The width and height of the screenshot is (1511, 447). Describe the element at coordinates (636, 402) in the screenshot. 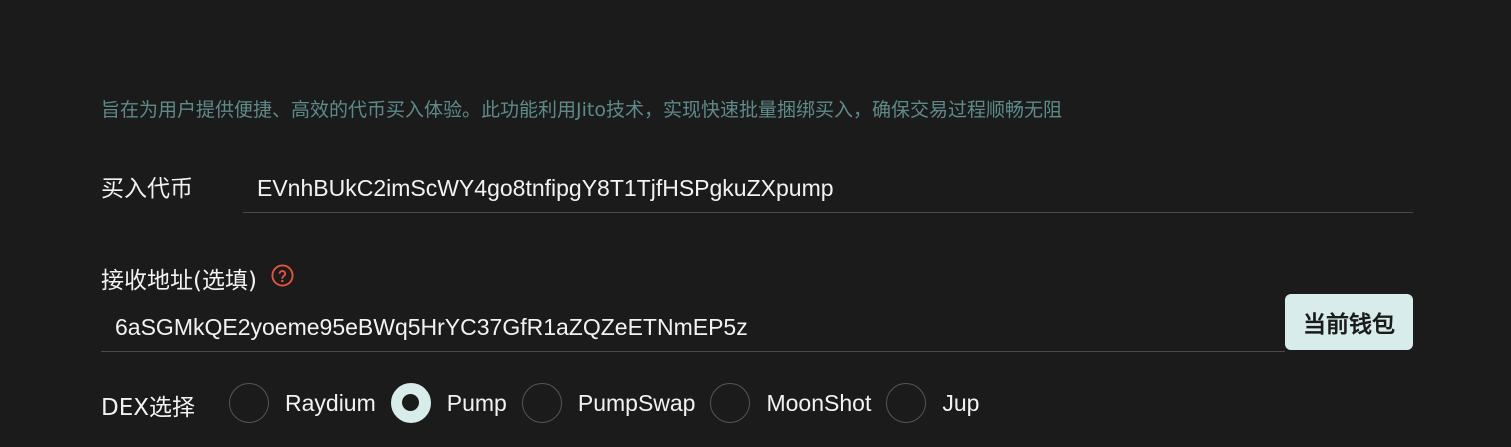

I see `dex-option-label: PumpSwap` at that location.